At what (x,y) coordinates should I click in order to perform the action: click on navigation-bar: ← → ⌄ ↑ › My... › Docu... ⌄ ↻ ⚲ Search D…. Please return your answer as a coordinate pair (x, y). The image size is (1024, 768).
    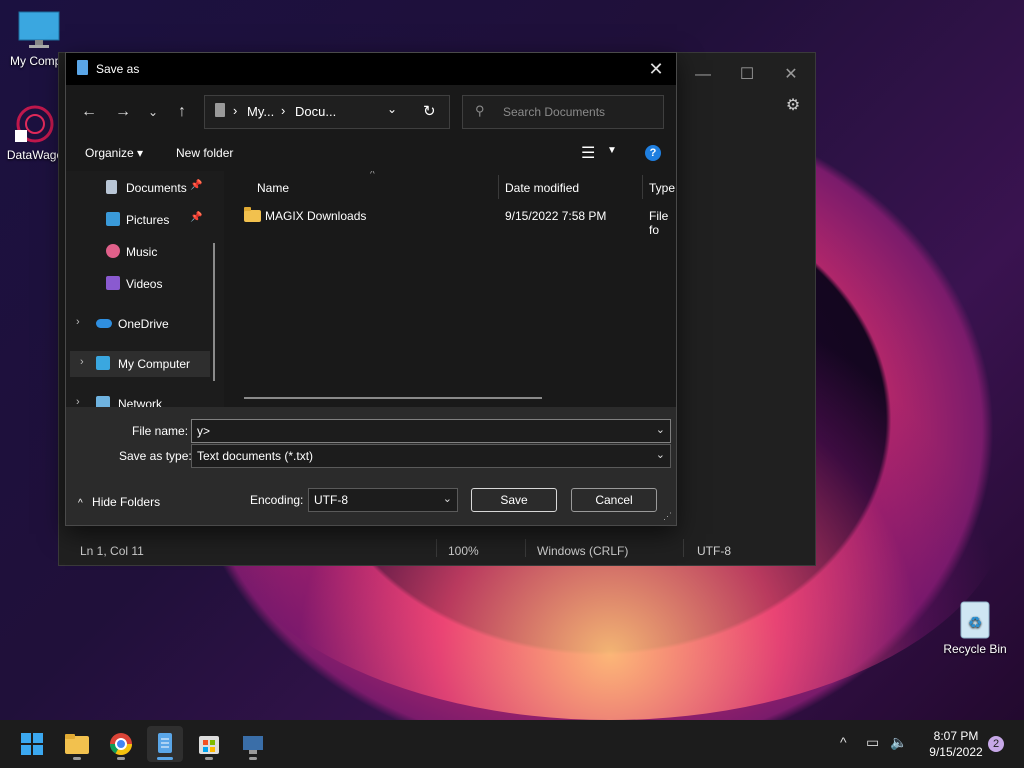
    Looking at the image, I should click on (371, 110).